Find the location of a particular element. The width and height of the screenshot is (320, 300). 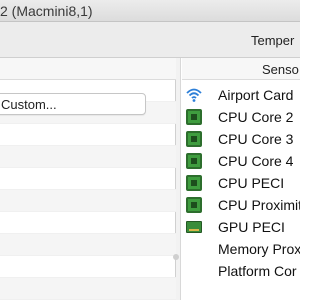

sensor-label: CPU Proximit is located at coordinates (259, 205).